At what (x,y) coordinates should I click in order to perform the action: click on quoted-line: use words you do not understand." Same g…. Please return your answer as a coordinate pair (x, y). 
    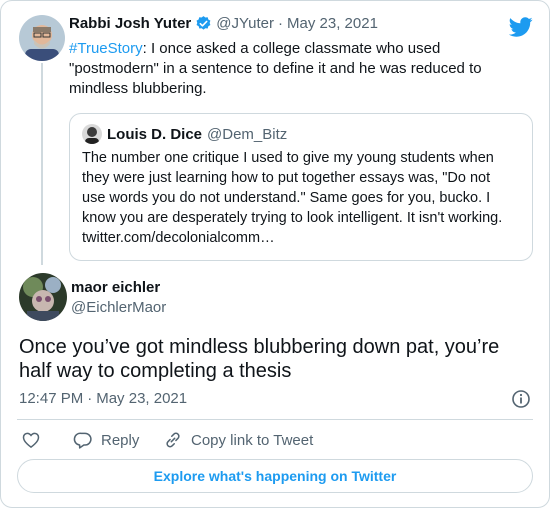
    Looking at the image, I should click on (286, 198).